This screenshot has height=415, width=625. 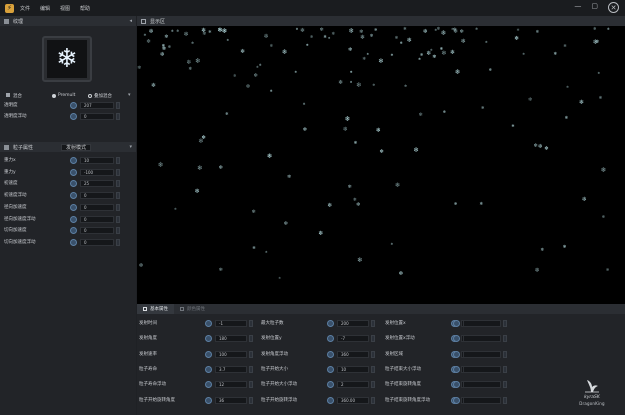 What do you see at coordinates (353, 400) in the screenshot?
I see `basic-prop-field: 360.00` at bounding box center [353, 400].